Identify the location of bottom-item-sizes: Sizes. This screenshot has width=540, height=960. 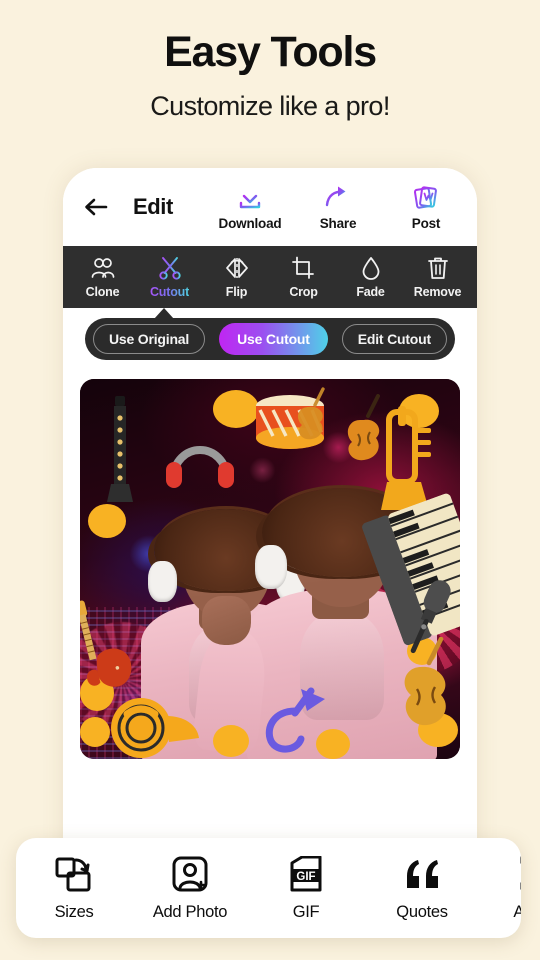
(74, 888).